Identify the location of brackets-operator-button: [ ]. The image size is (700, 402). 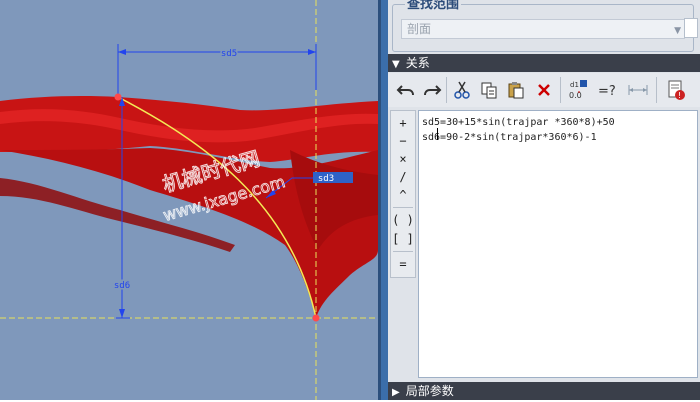
(403, 239).